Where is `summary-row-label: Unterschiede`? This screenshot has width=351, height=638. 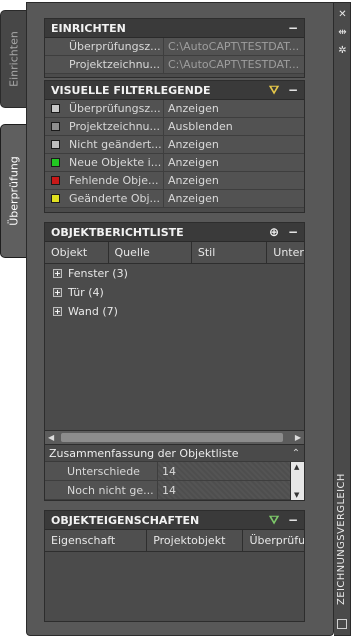 summary-row-label: Unterschiede is located at coordinates (103, 471).